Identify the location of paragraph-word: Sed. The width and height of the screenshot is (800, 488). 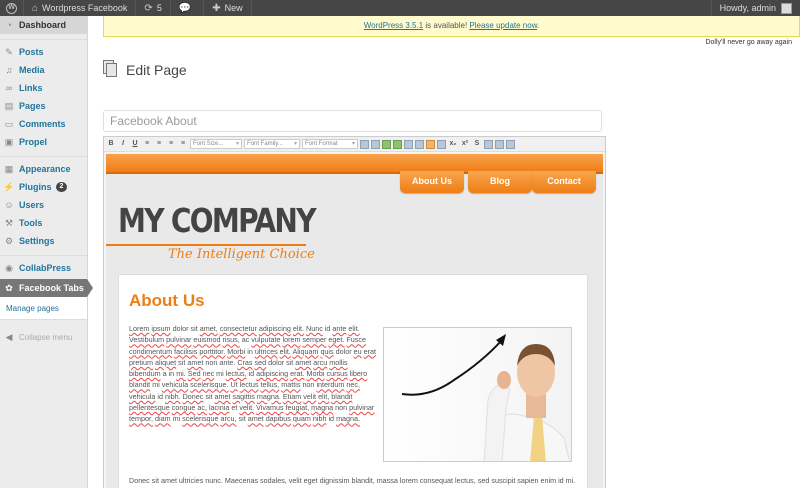
(194, 374).